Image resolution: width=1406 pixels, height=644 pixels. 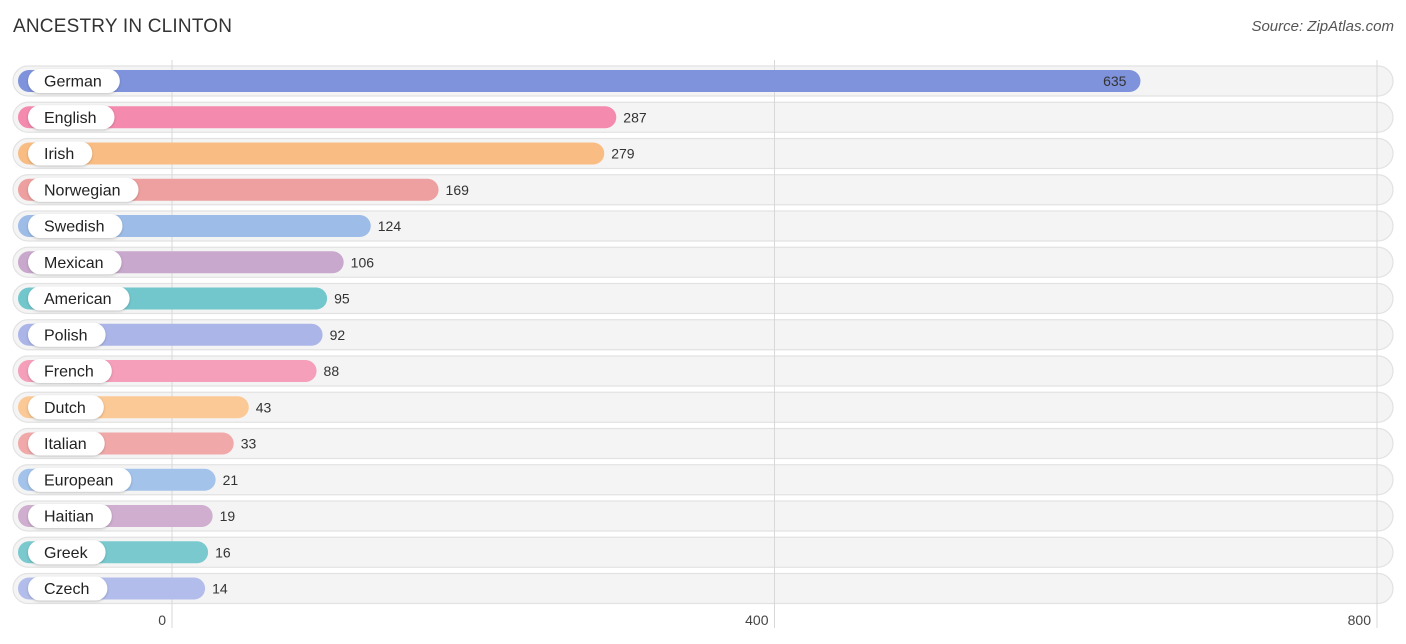 I want to click on bar-row: American 95, so click(x=184, y=298).